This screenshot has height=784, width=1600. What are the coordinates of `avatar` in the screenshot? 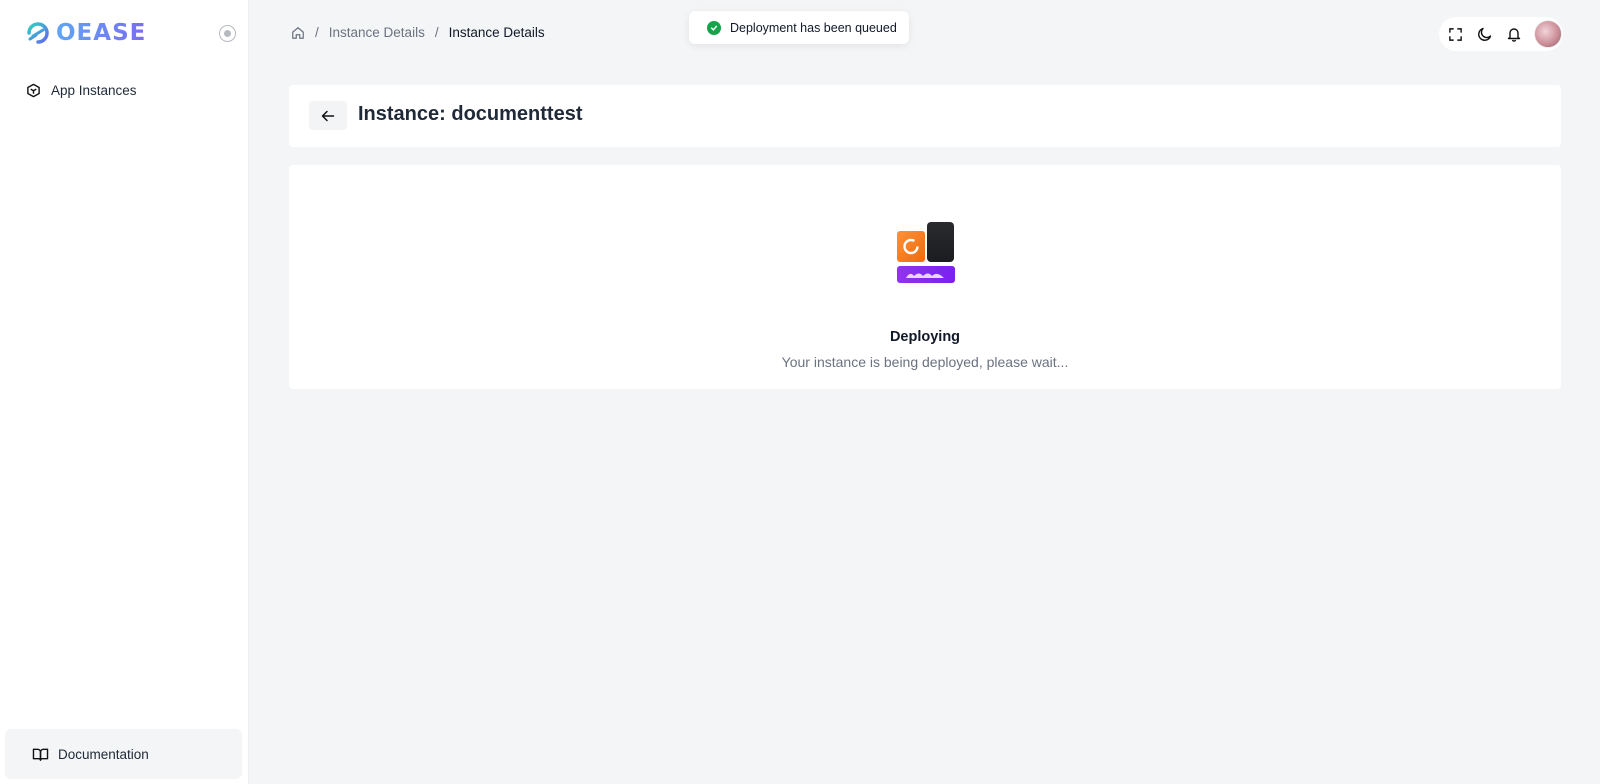 It's located at (1548, 34).